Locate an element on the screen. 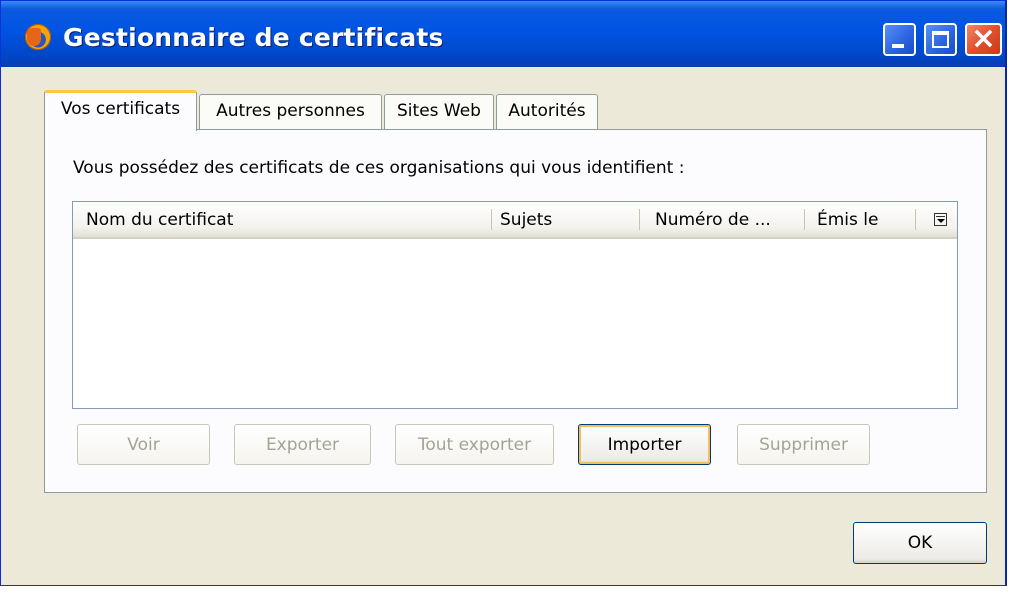  title-bar: Gestionnaire de certificats × is located at coordinates (503, 34).